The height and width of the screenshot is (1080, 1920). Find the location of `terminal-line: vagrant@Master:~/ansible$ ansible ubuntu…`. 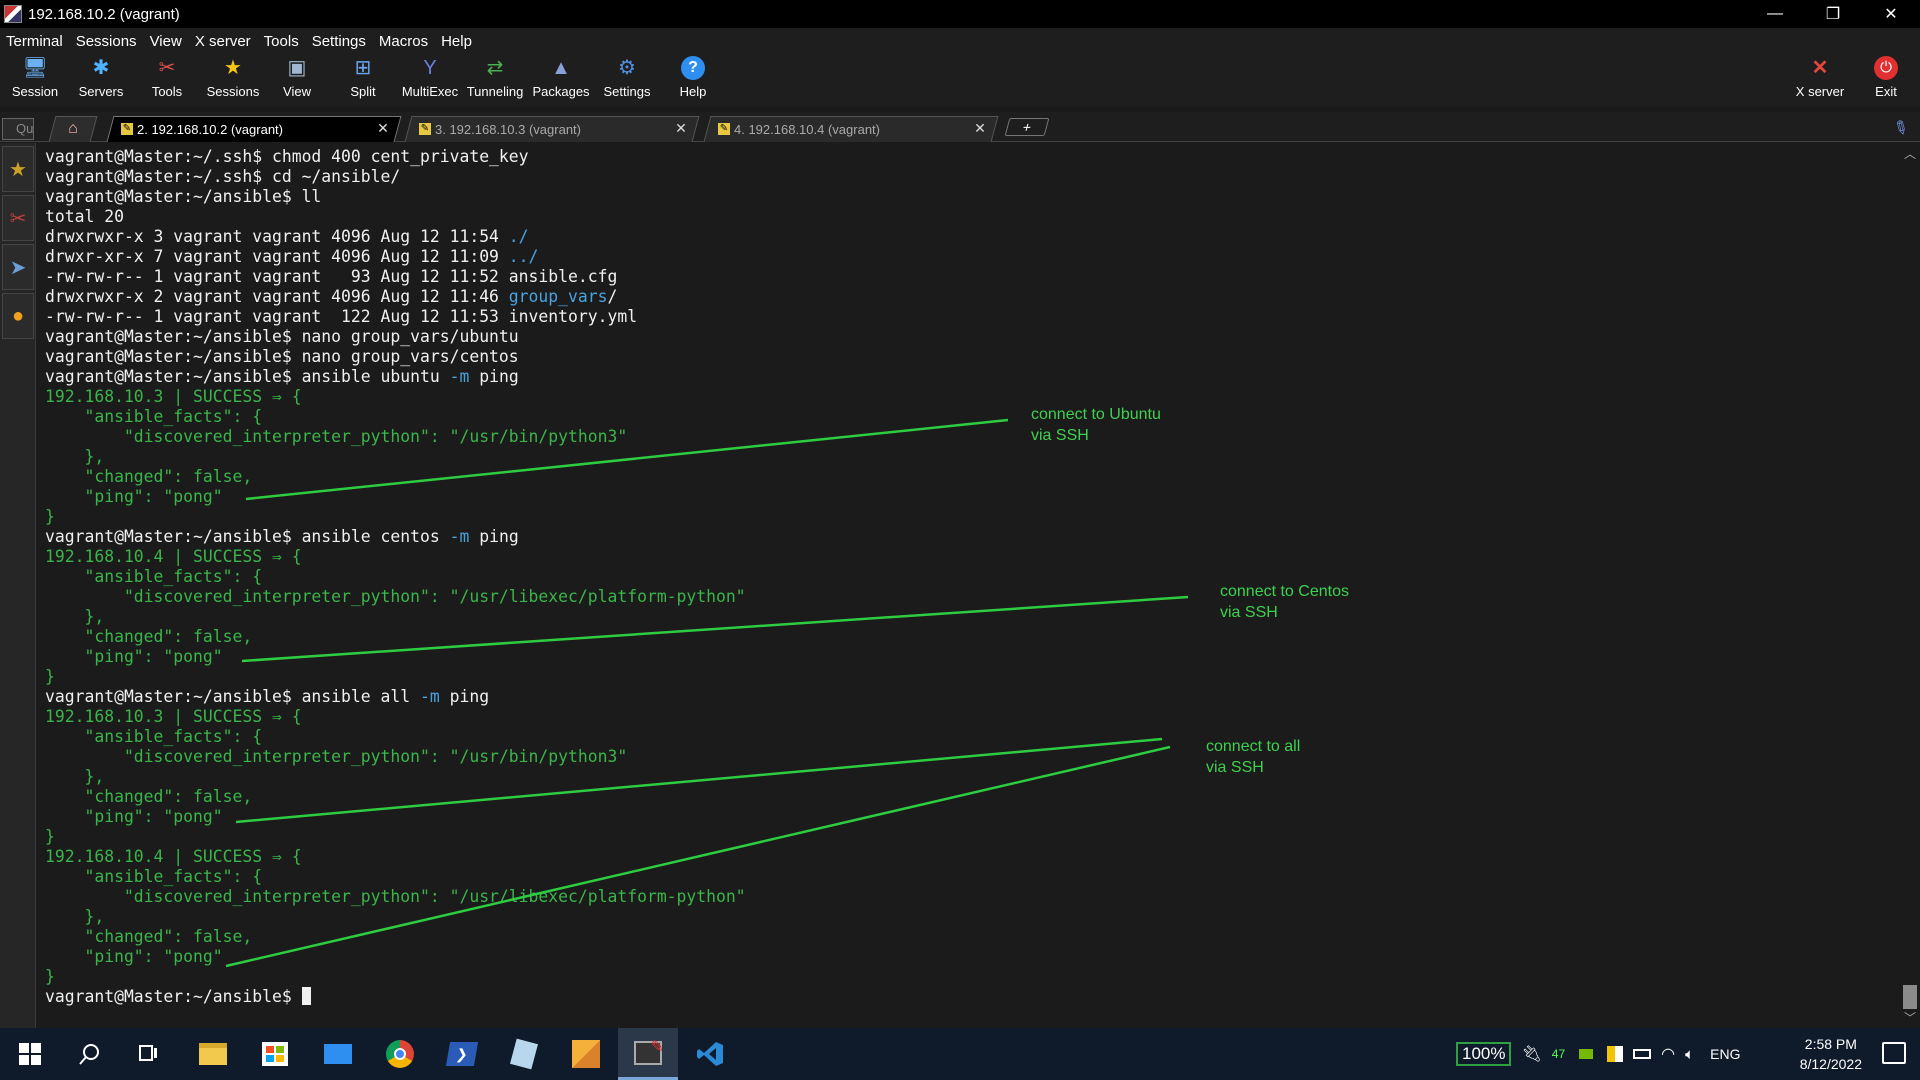

terminal-line: vagrant@Master:~/ansible$ ansible ubuntu… is located at coordinates (395, 377).